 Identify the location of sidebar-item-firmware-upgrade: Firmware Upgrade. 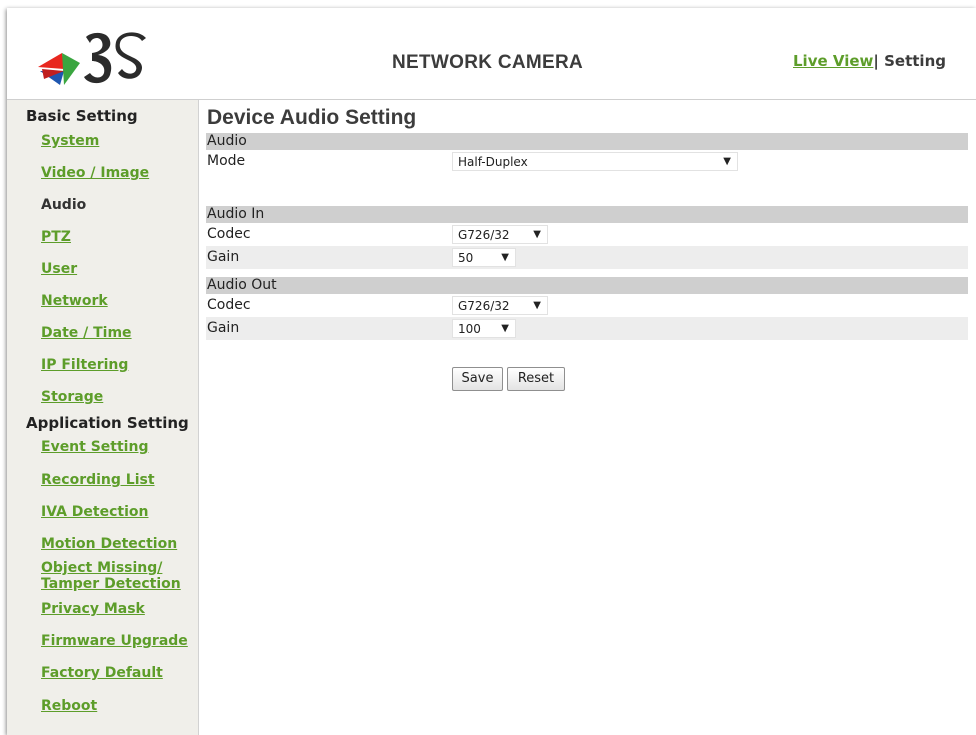
(114, 641).